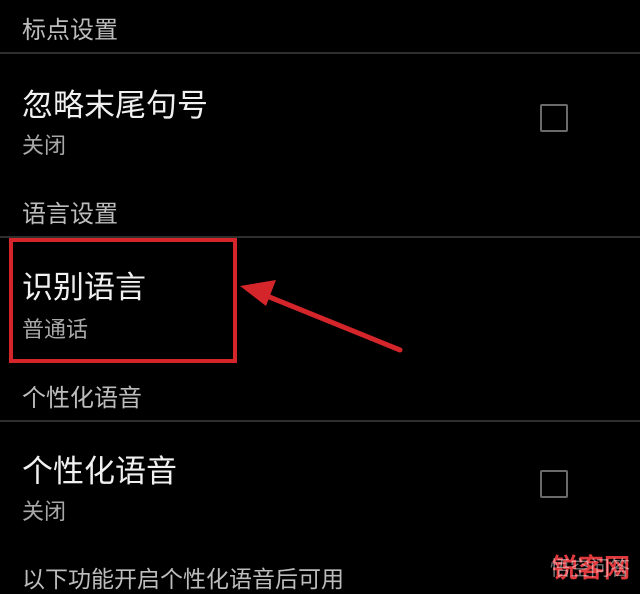 This screenshot has width=640, height=594. Describe the element at coordinates (554, 118) in the screenshot. I see `ignore-trailing-period-checkbox` at that location.